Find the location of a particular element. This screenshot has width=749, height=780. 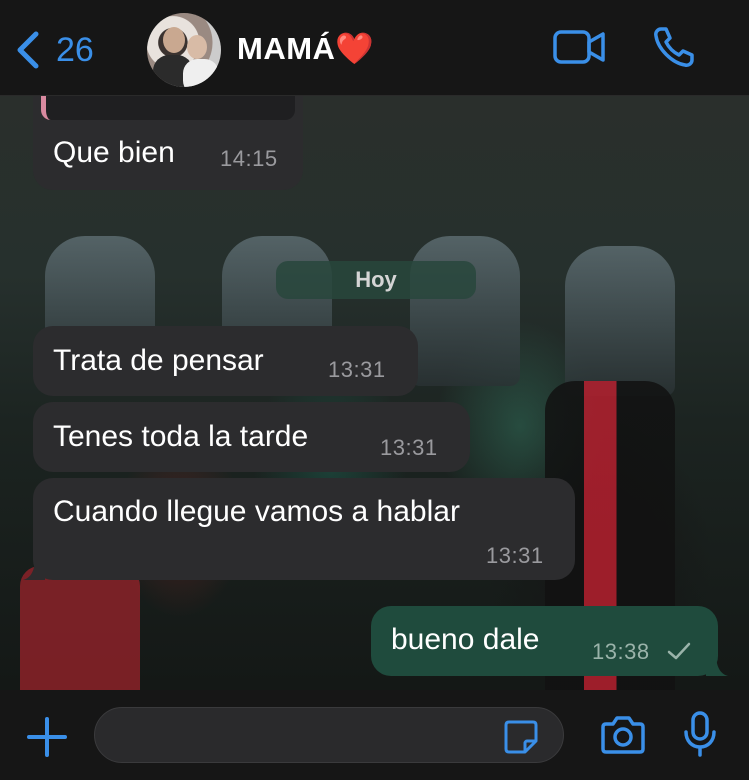

sent-check-icon is located at coordinates (679, 651).